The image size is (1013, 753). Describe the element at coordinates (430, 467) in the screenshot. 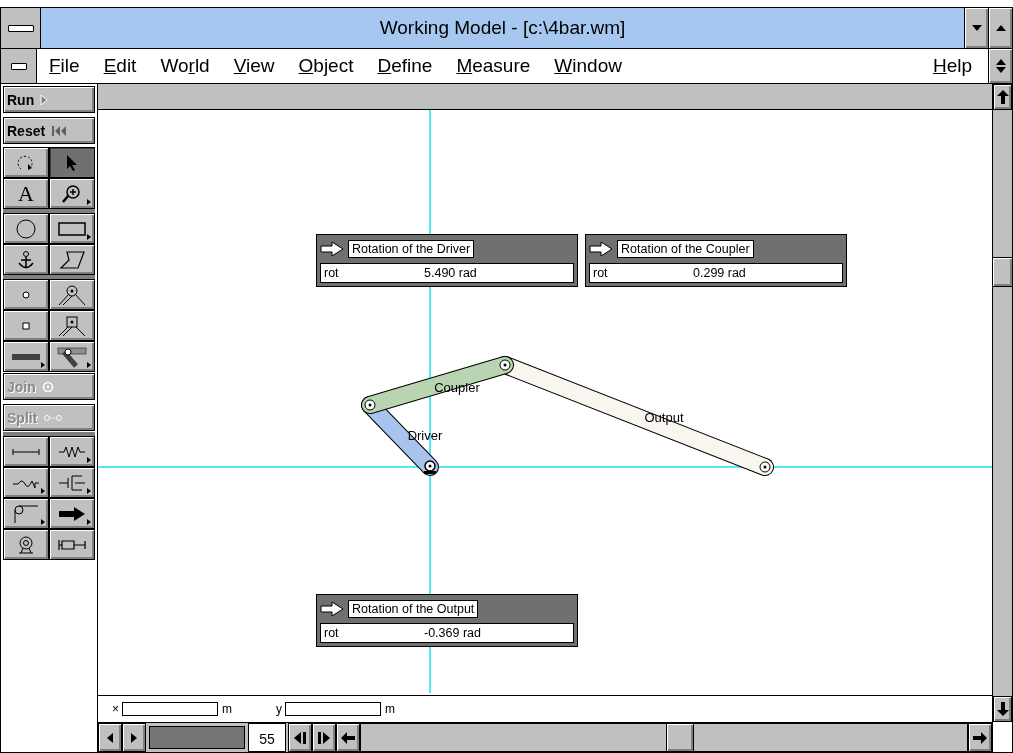

I see `ground-pivot` at that location.